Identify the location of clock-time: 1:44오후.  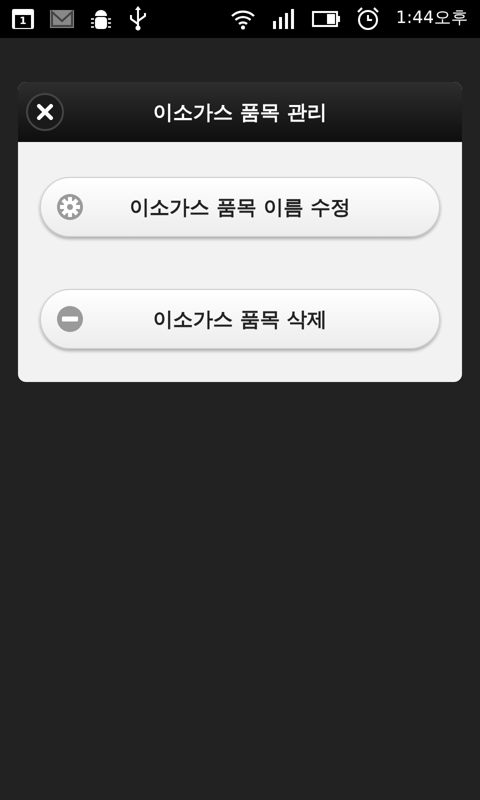
(432, 18).